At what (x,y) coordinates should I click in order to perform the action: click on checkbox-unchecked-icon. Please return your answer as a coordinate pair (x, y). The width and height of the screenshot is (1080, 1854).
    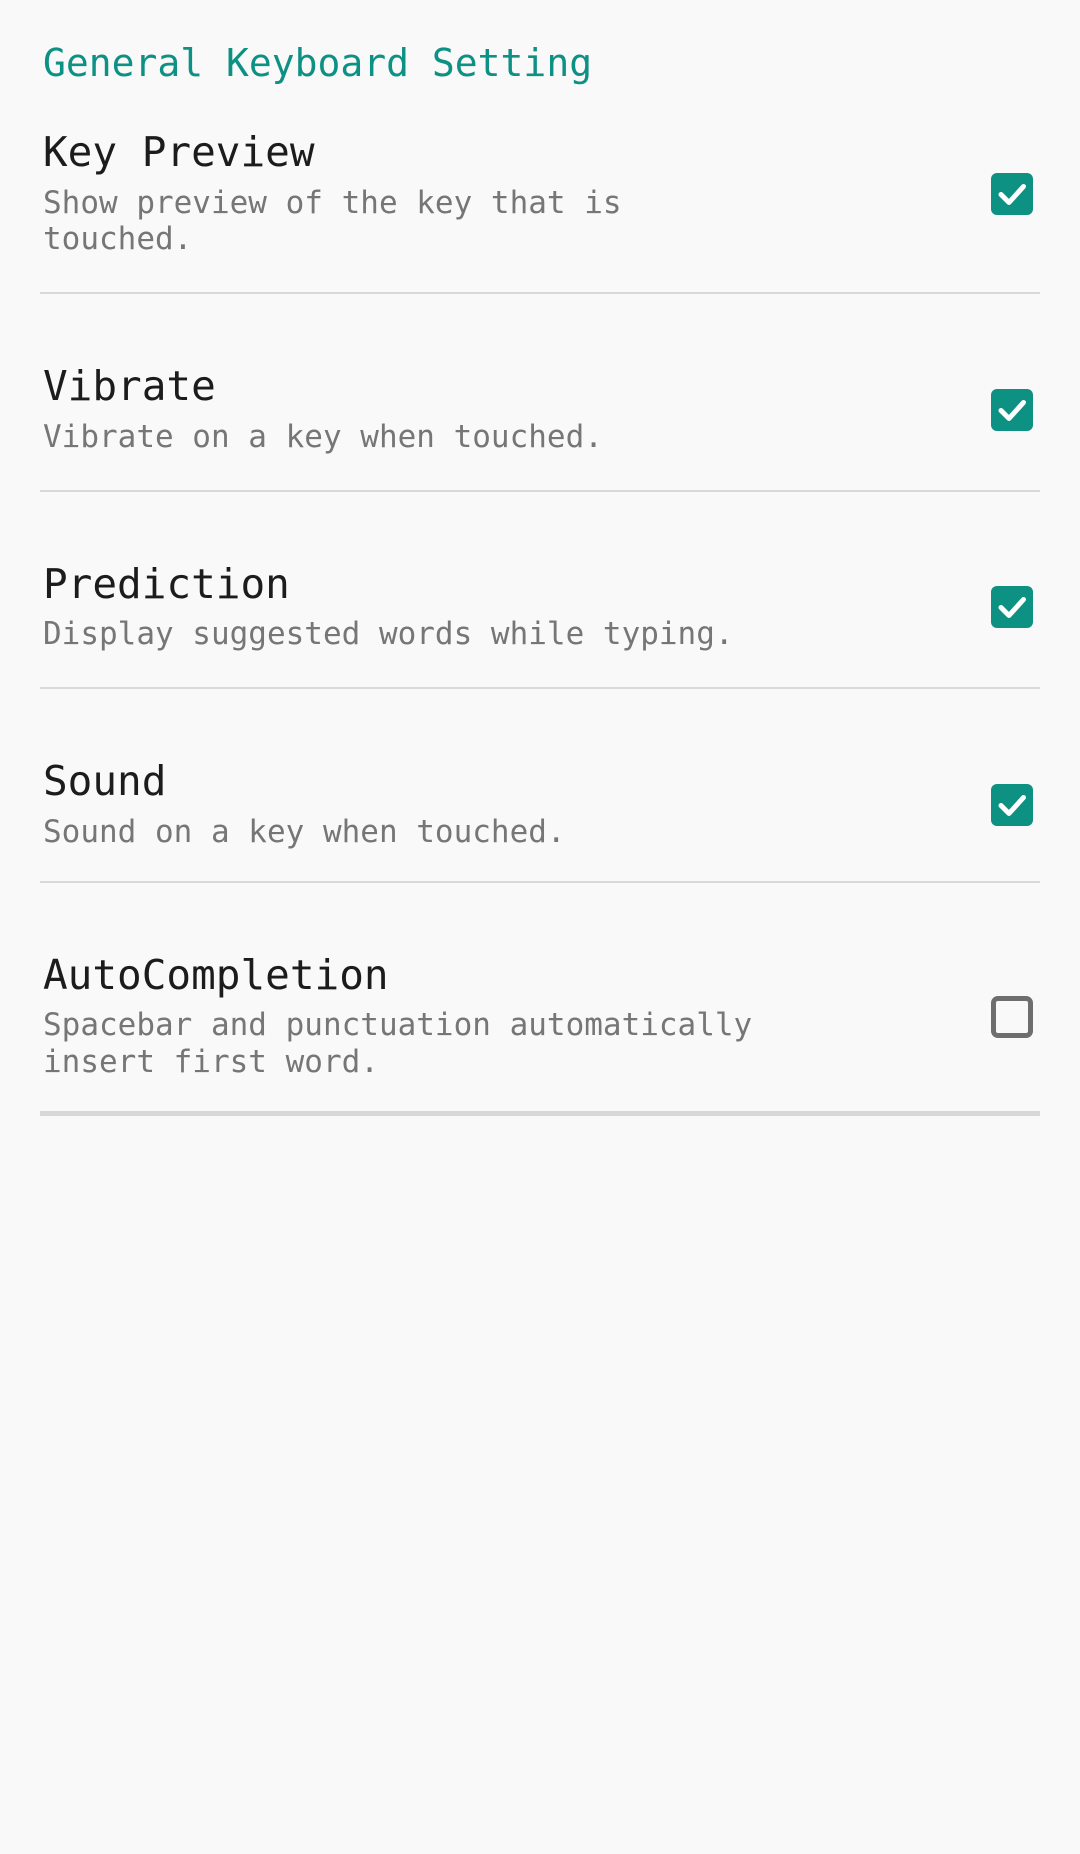
    Looking at the image, I should click on (1012, 1016).